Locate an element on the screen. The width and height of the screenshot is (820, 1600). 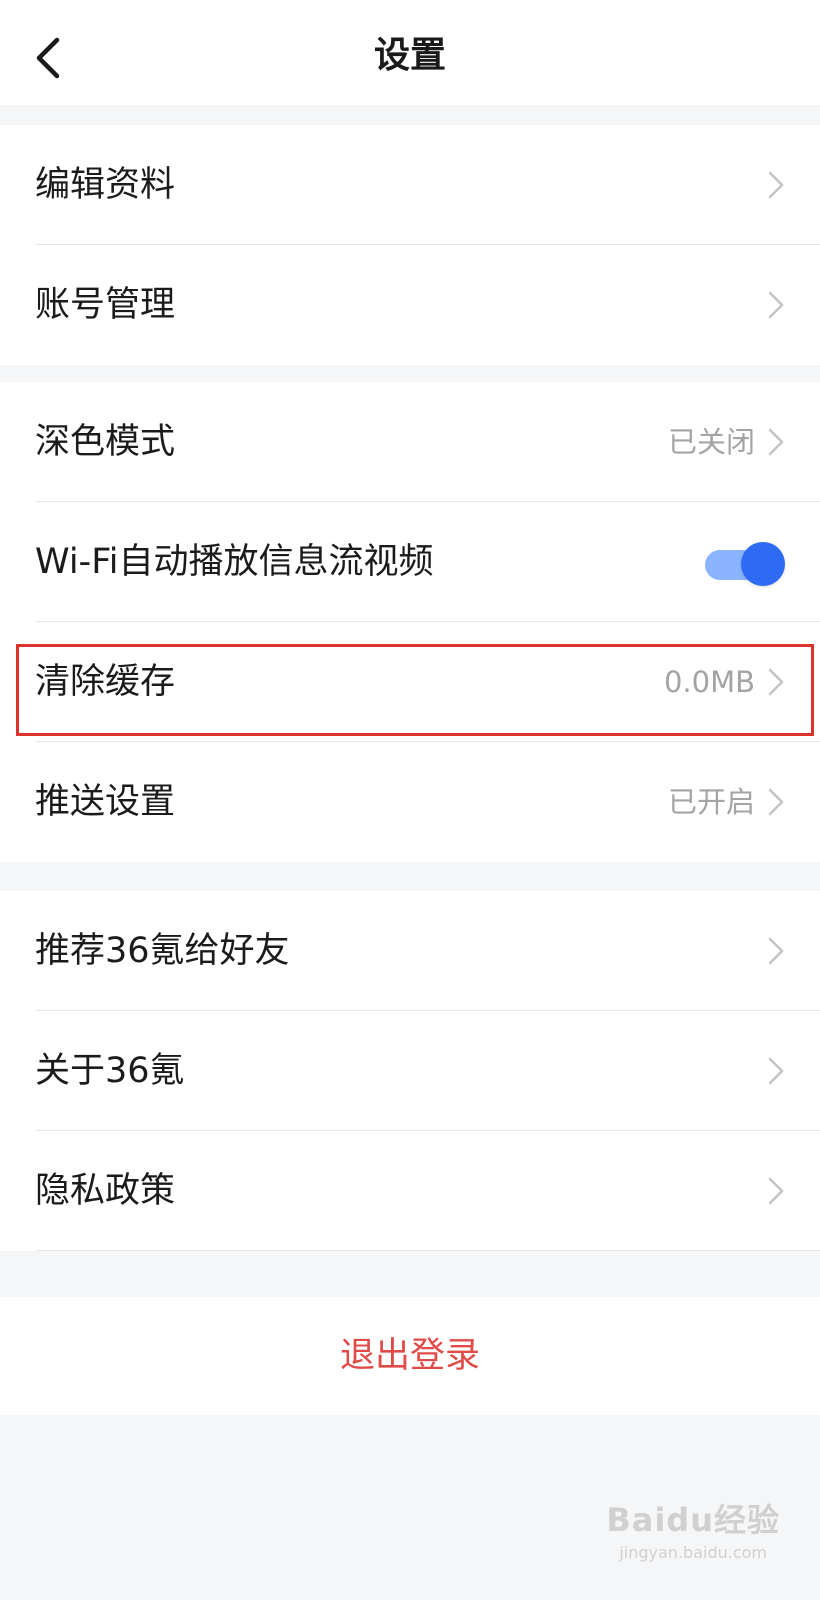
settings-item-edit-profile: 编辑资料 is located at coordinates (410, 185).